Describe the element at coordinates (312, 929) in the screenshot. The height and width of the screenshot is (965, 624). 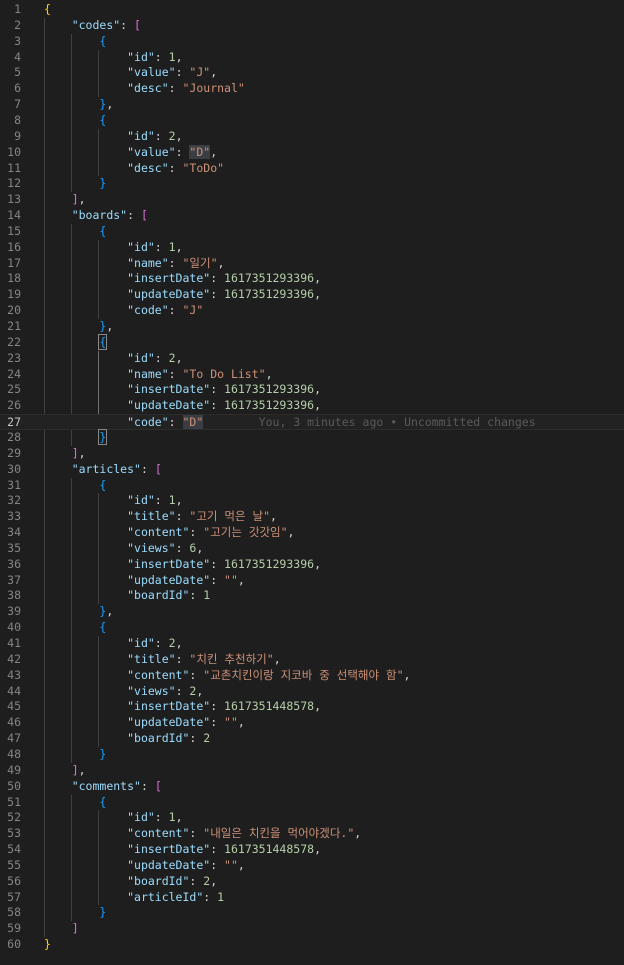
I see `code-line: 59 ]` at that location.